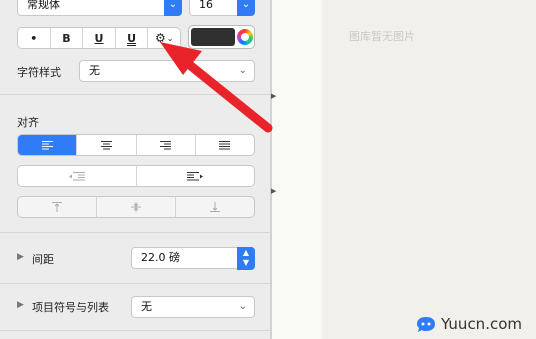 The image size is (536, 339). What do you see at coordinates (216, 87) in the screenshot?
I see `annotation-arrow` at bounding box center [216, 87].